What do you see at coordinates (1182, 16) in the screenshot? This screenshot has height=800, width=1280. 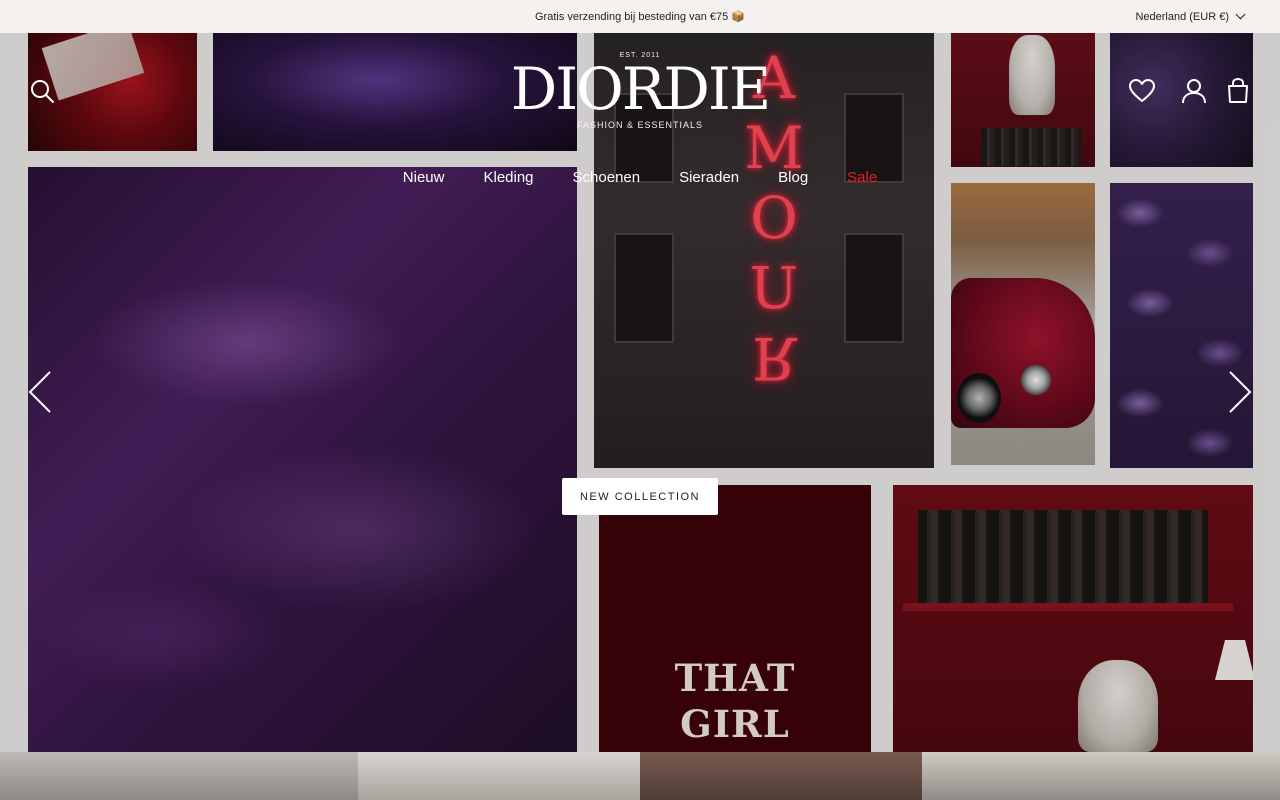 I see `country-selector-label: Nederland (EUR €)` at bounding box center [1182, 16].